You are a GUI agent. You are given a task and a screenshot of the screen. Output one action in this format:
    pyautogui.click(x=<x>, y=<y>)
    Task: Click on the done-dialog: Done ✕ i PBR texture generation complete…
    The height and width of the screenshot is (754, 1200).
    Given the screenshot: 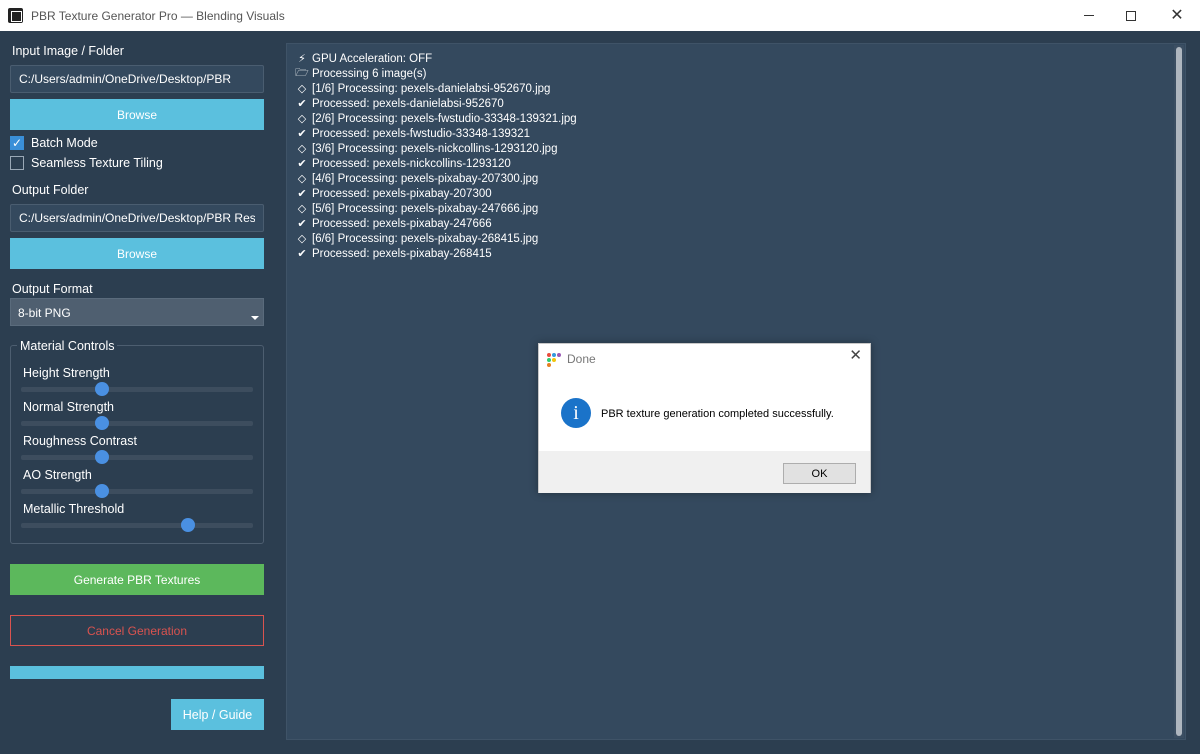 What is the action you would take?
    pyautogui.click(x=704, y=418)
    